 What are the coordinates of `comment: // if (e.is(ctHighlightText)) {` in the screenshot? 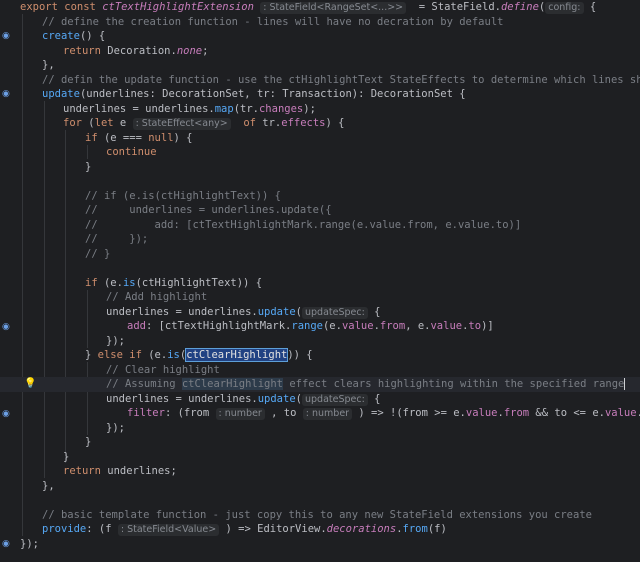 It's located at (183, 195).